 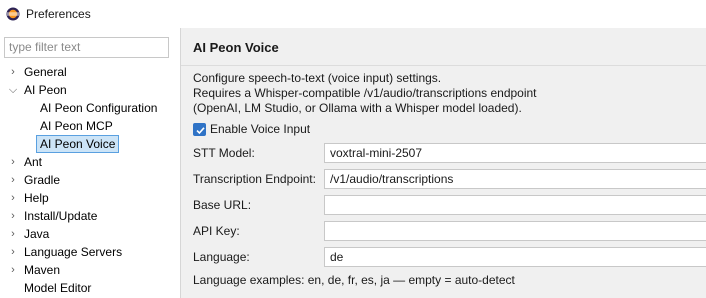 What do you see at coordinates (224, 153) in the screenshot?
I see `stt-model-label: STT Model:` at bounding box center [224, 153].